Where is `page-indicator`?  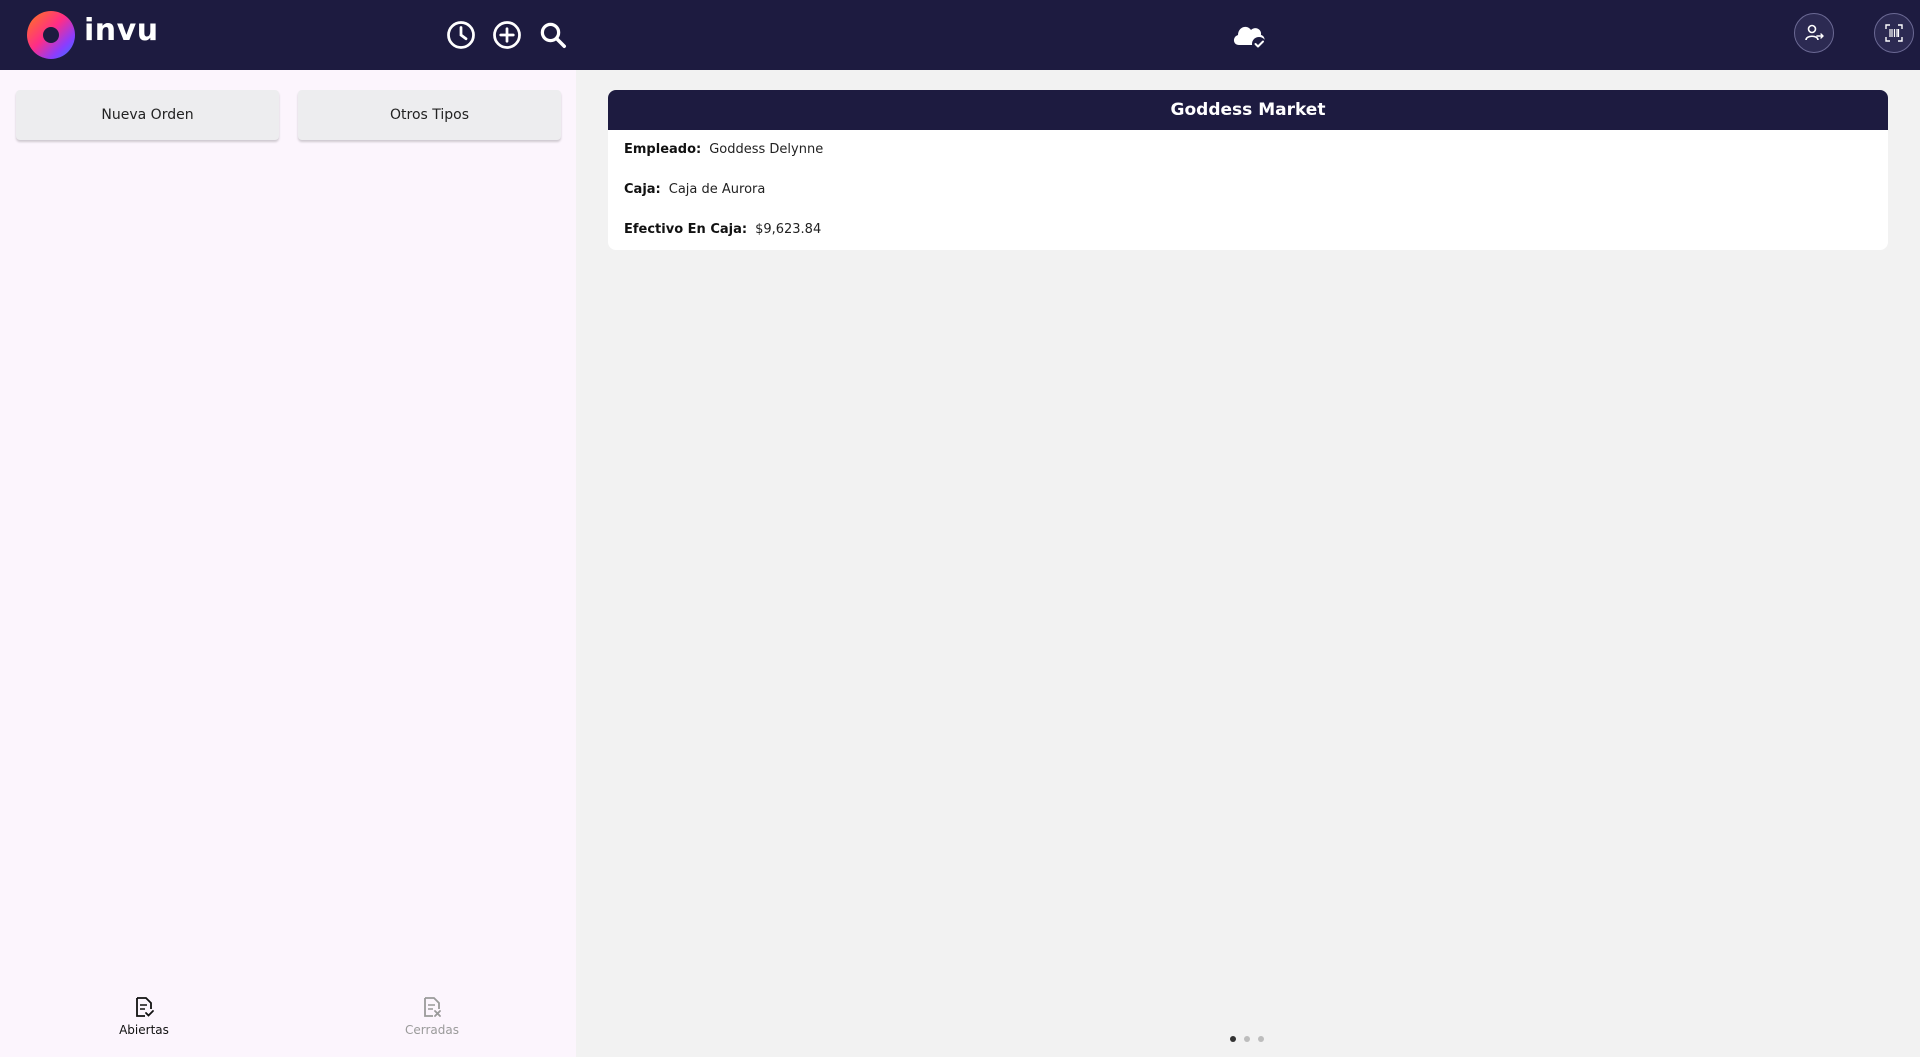
page-indicator is located at coordinates (1247, 1039).